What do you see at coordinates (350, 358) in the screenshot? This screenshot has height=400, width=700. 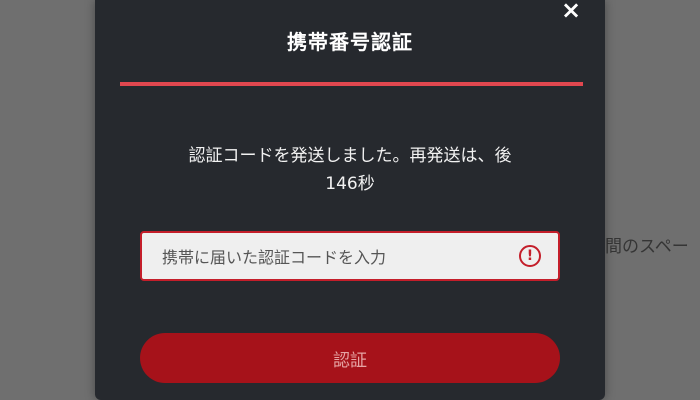 I see `verify-button: 認証` at bounding box center [350, 358].